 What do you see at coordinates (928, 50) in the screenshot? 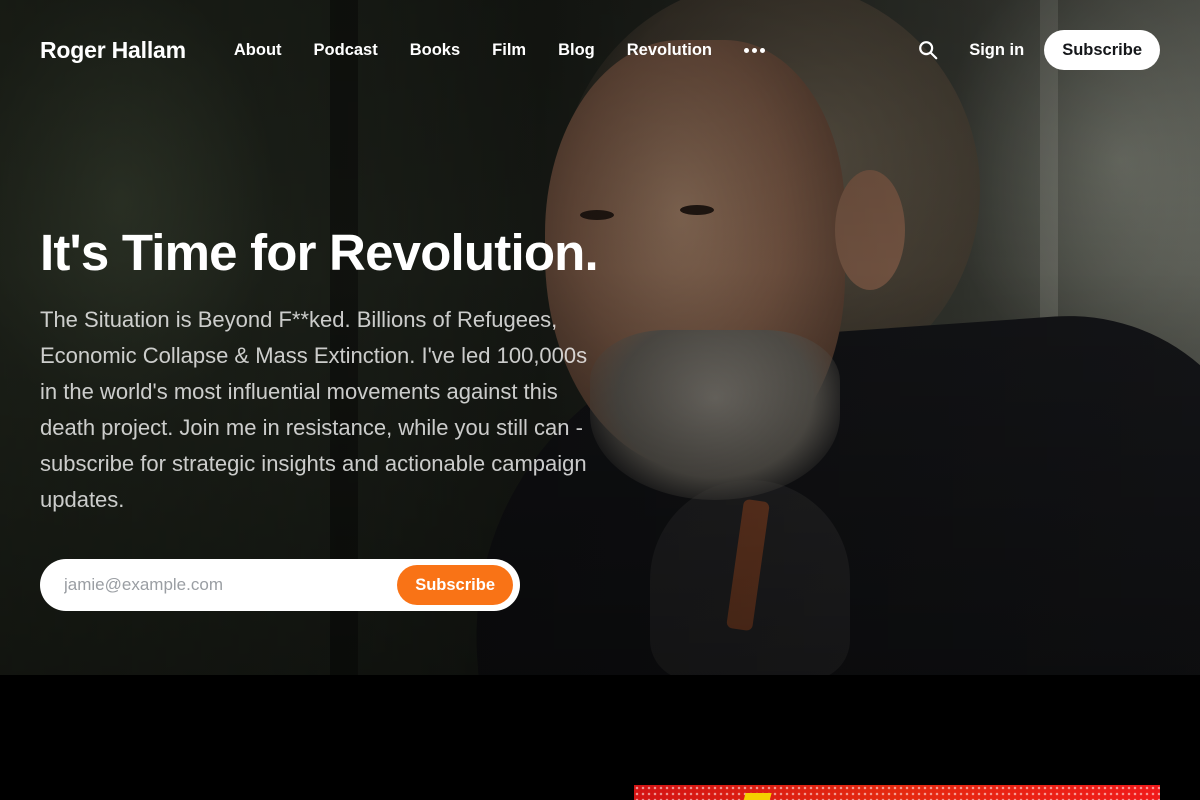
I see `search-icon` at bounding box center [928, 50].